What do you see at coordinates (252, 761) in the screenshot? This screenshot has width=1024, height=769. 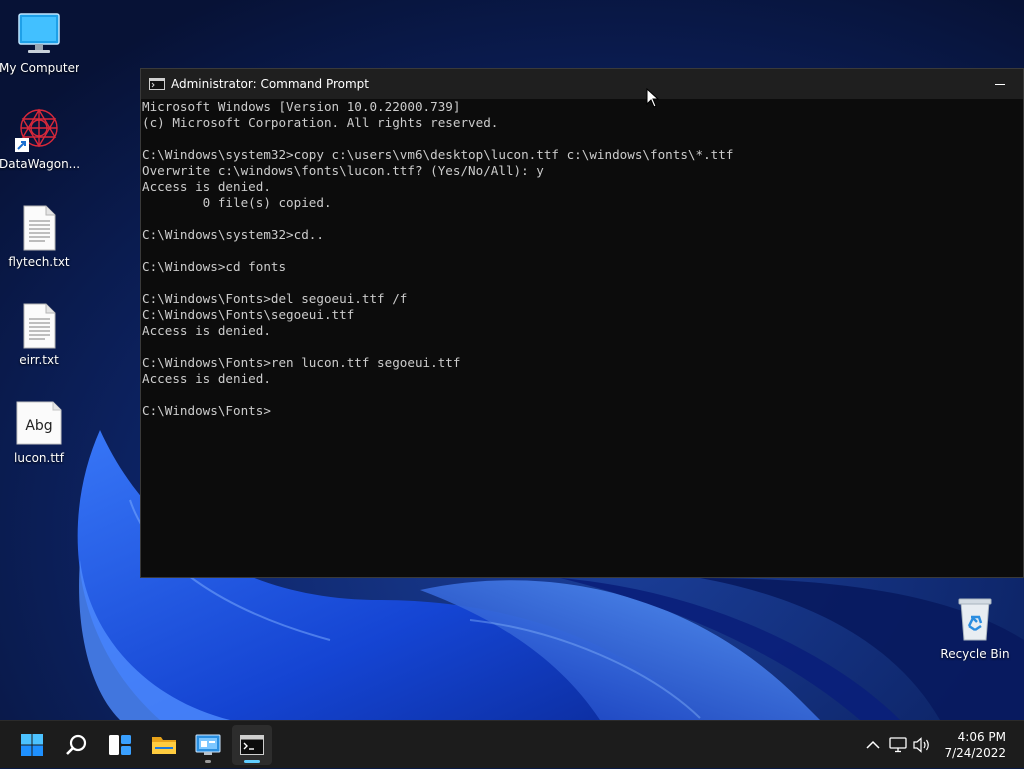 I see `active-indicator` at bounding box center [252, 761].